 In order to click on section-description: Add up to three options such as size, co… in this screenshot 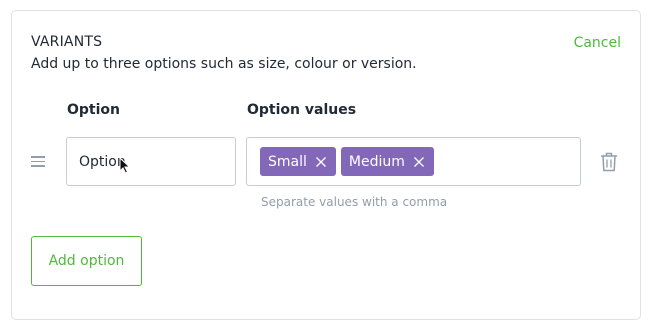, I will do `click(224, 64)`.